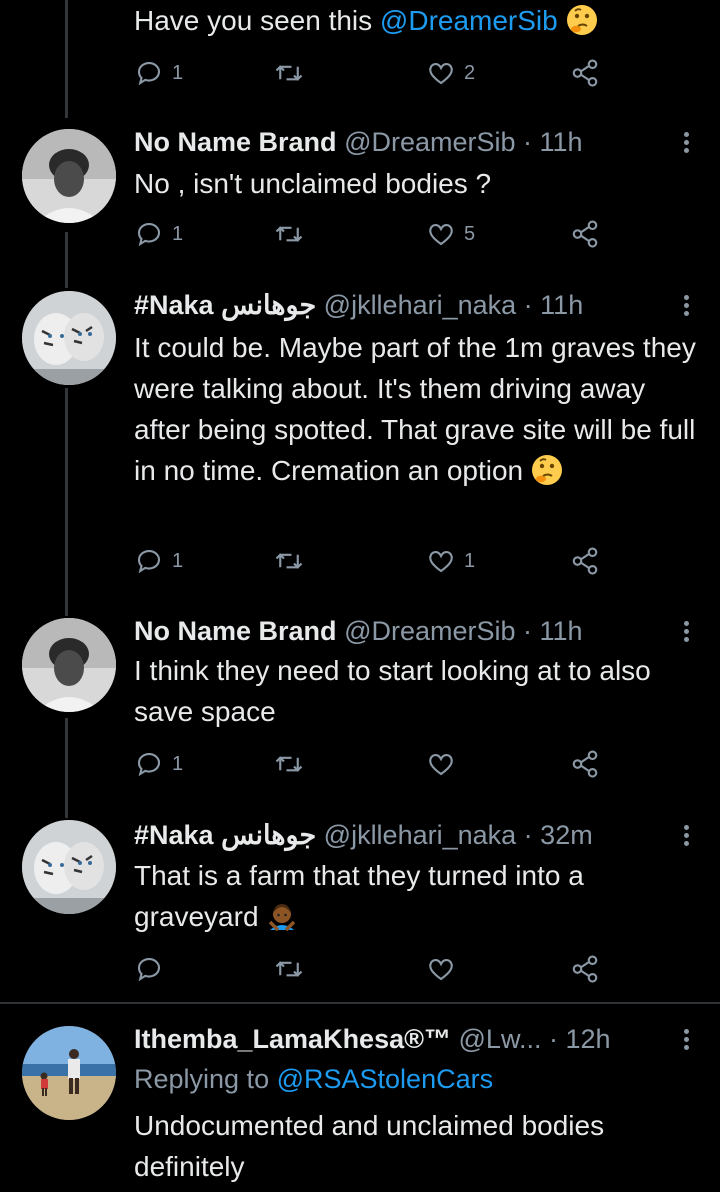  Describe the element at coordinates (469, 20) in the screenshot. I see `mention-link: @DreamerSib` at that location.